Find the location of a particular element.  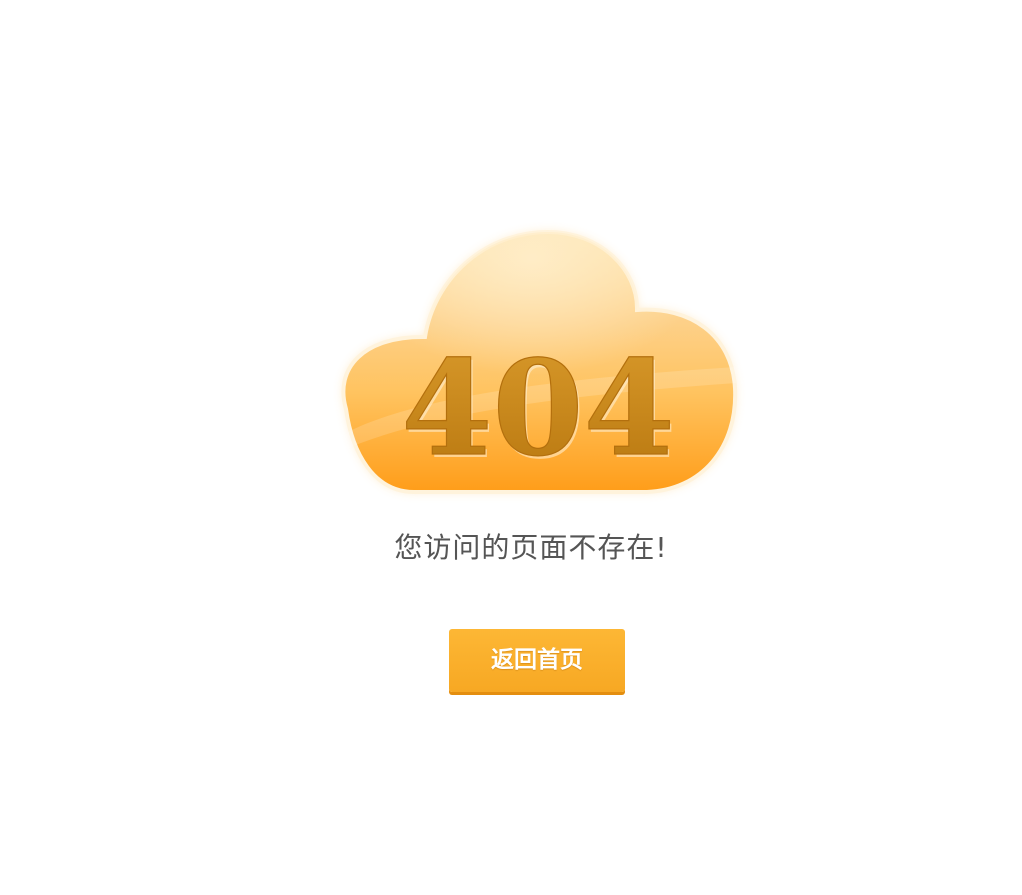

cloud-icon: 404 404 is located at coordinates (539, 361).